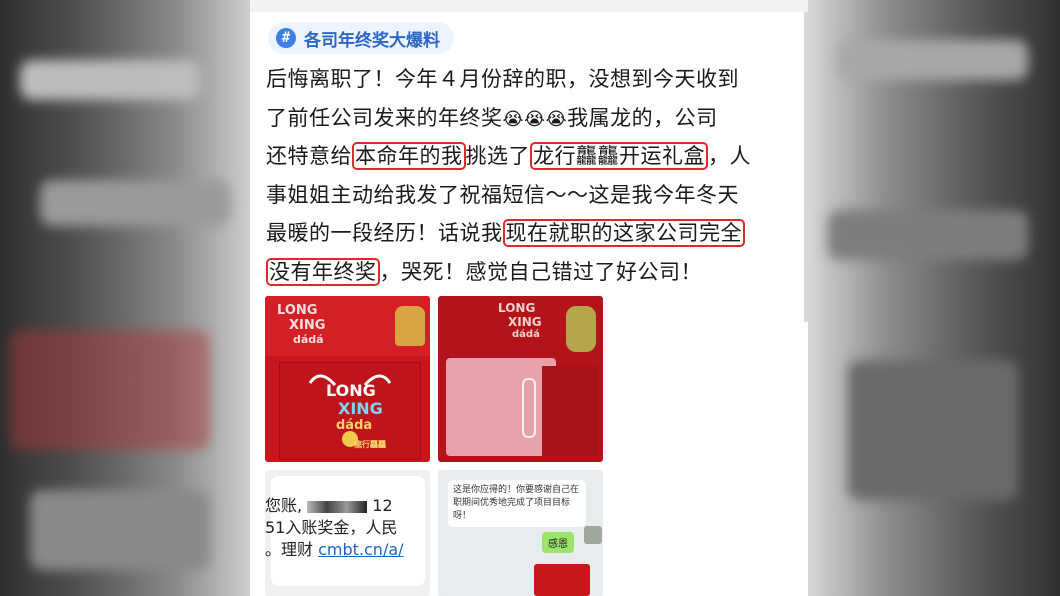 Image resolution: width=1060 pixels, height=596 pixels. What do you see at coordinates (286, 38) in the screenshot?
I see `hashtag-icon: #` at bounding box center [286, 38].